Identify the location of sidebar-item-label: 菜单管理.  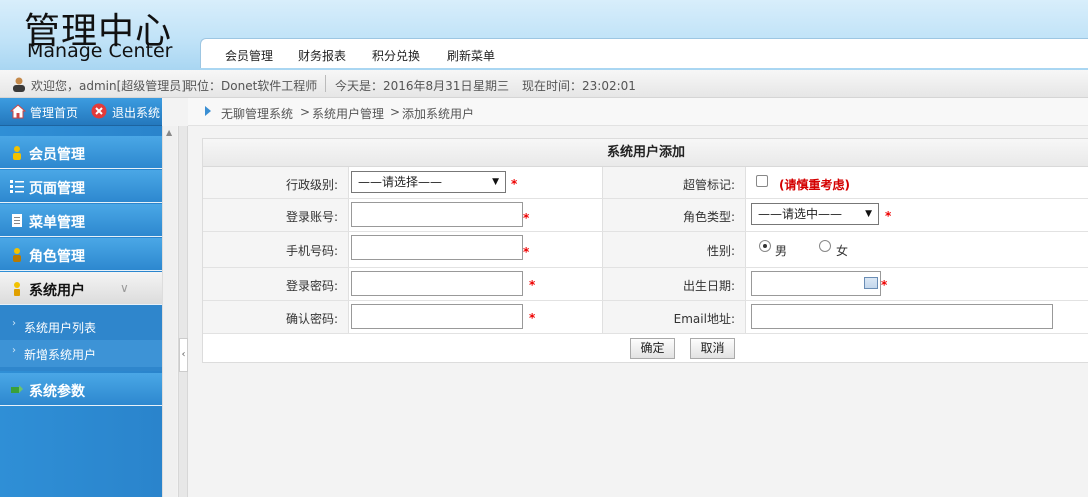
(57, 223).